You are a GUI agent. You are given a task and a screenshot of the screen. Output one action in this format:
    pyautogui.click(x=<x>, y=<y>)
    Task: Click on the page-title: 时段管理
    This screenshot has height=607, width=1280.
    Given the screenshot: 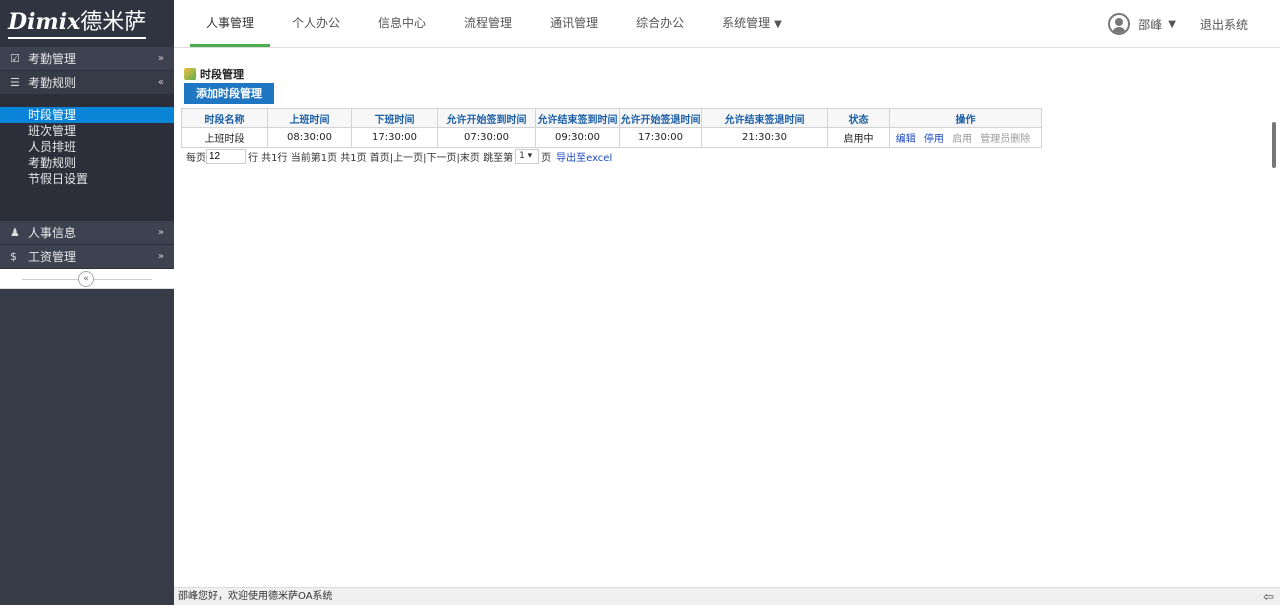 What is the action you would take?
    pyautogui.click(x=214, y=74)
    